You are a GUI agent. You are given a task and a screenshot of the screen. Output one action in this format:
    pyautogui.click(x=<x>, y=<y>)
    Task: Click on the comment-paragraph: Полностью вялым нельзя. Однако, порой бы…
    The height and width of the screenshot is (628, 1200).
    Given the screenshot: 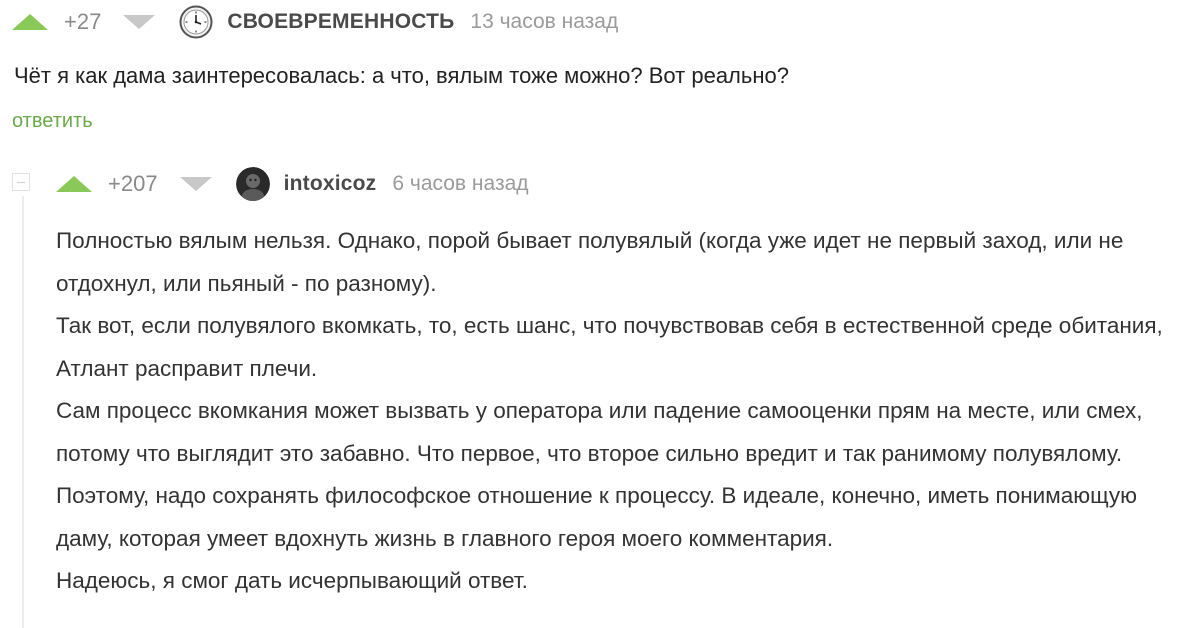 What is the action you would take?
    pyautogui.click(x=590, y=262)
    